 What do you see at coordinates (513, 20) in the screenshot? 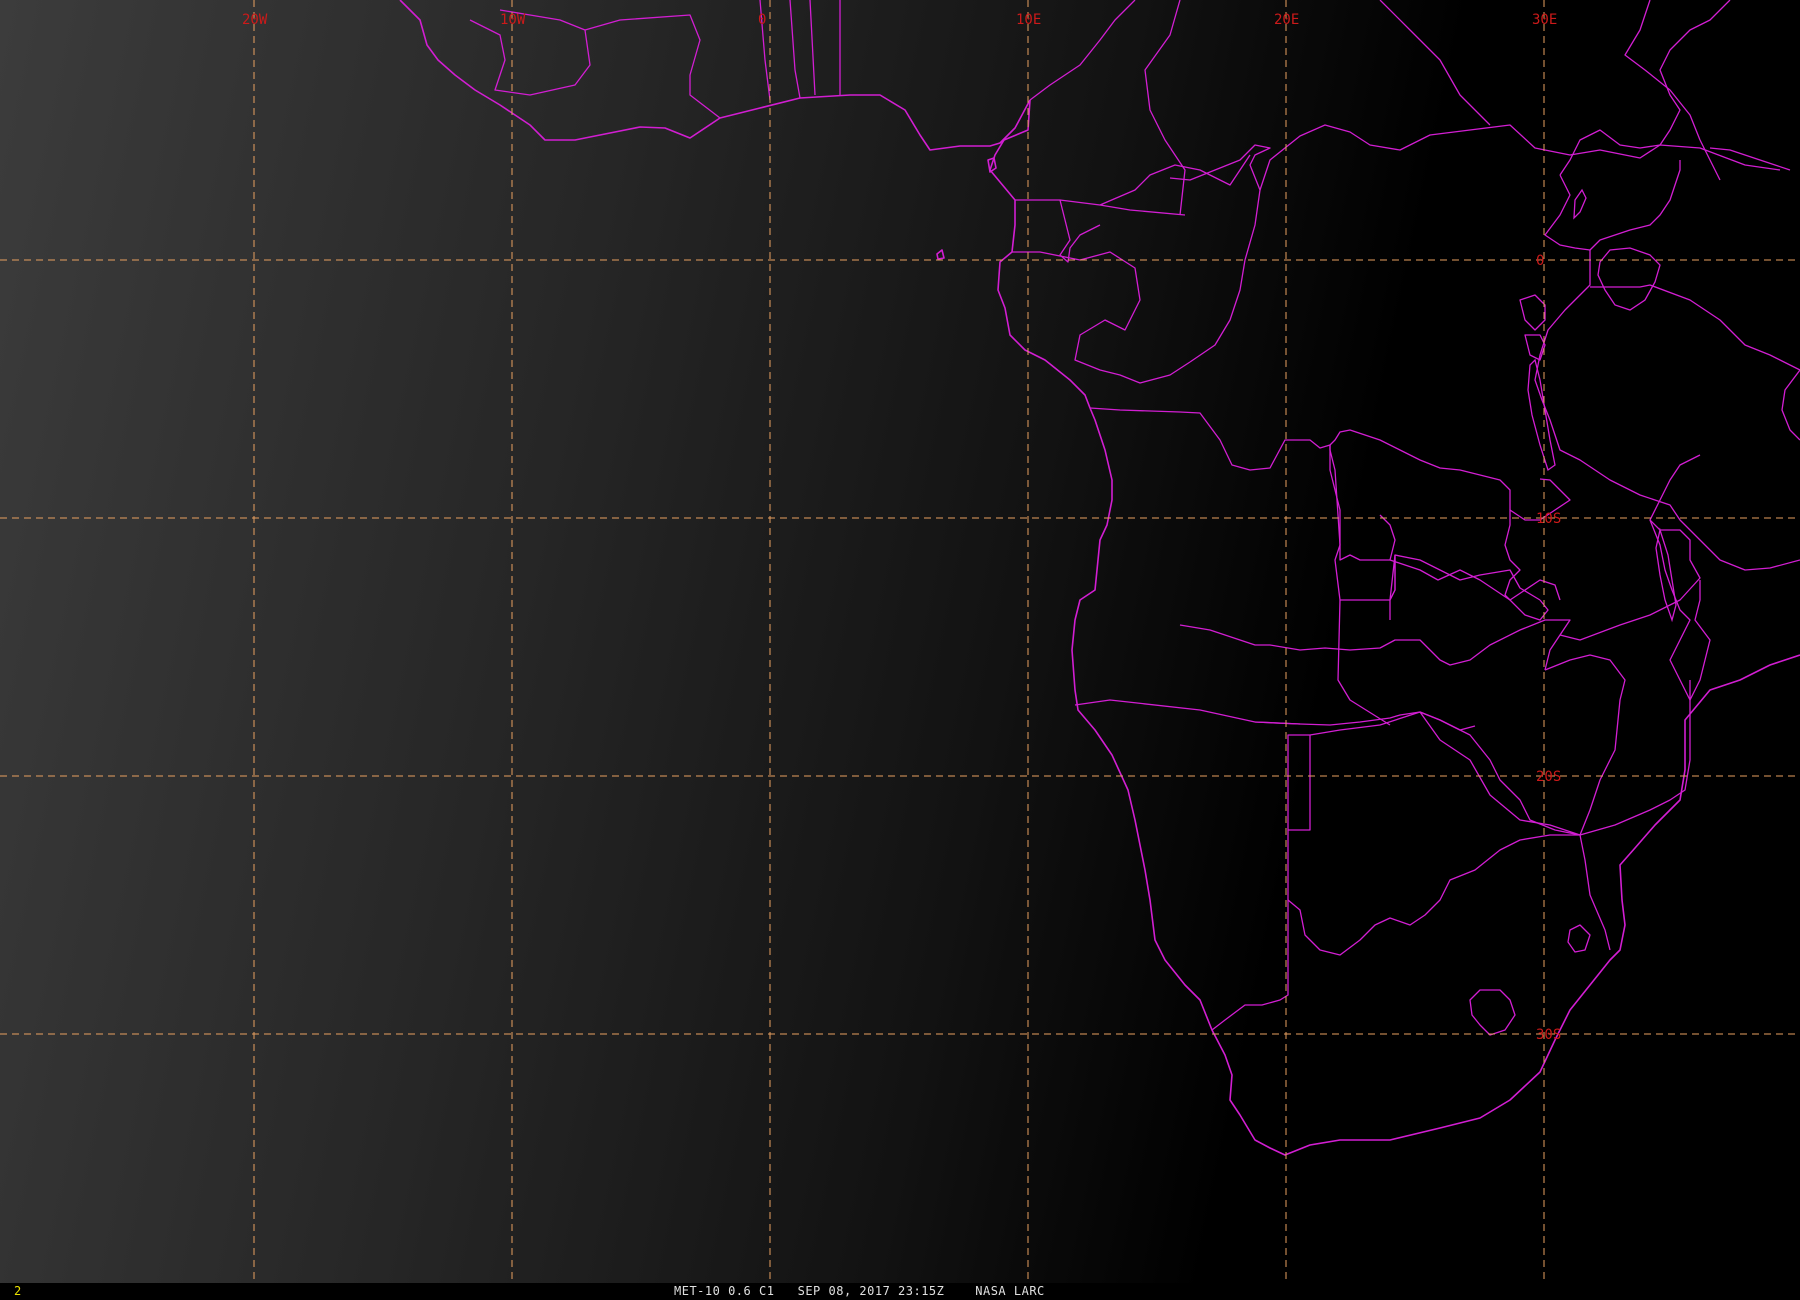
I see `longitude-label: 10W` at bounding box center [513, 20].